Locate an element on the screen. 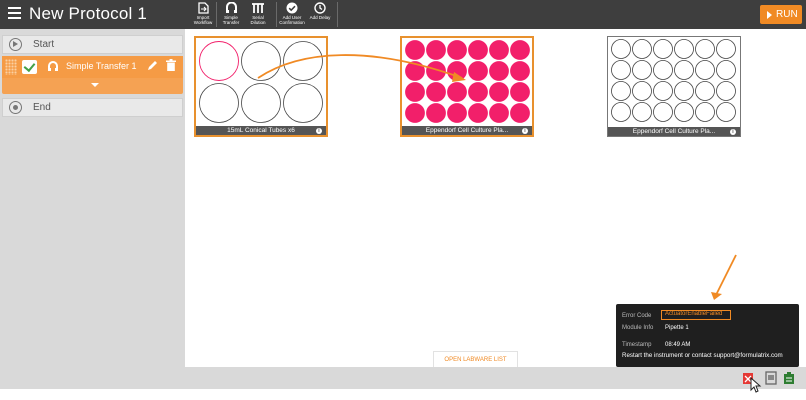 Image resolution: width=806 pixels, height=400 pixels. labware-cell-culture-plate: Eppendorf Cell Culture Pla... i is located at coordinates (674, 86).